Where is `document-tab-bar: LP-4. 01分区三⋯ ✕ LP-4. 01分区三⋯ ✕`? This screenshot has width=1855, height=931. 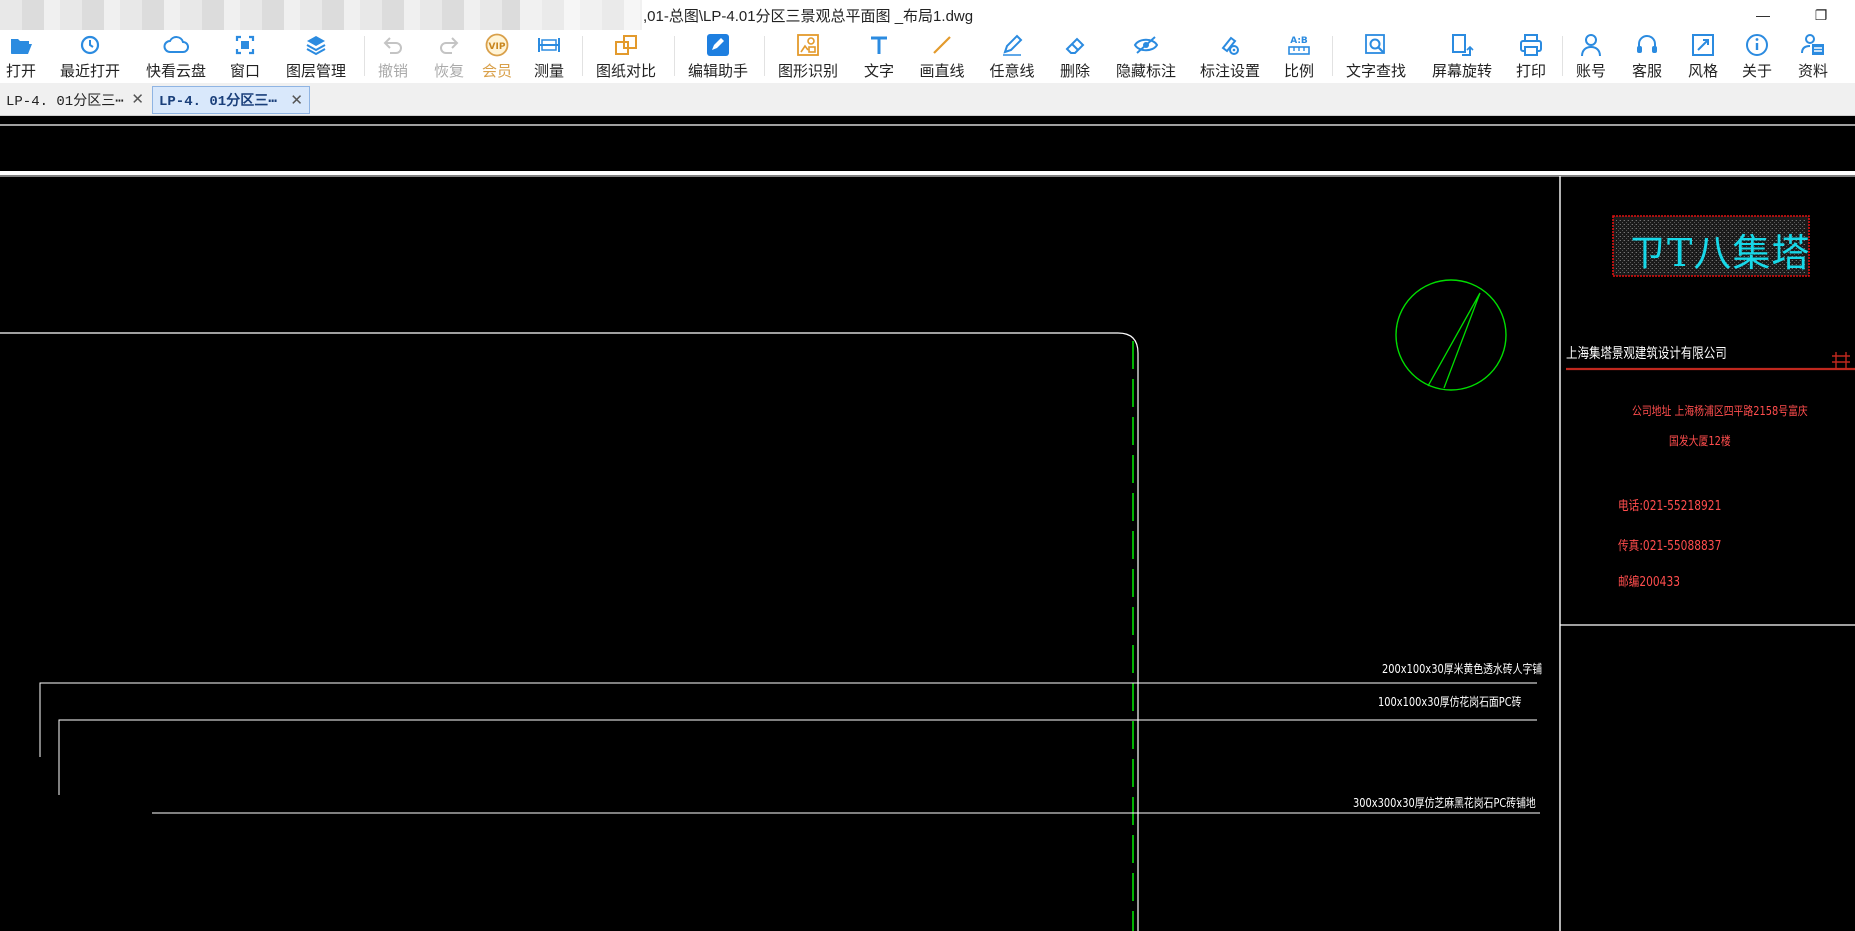
document-tab-bar: LP-4. 01分区三⋯ ✕ LP-4. 01分区三⋯ ✕ is located at coordinates (927, 99).